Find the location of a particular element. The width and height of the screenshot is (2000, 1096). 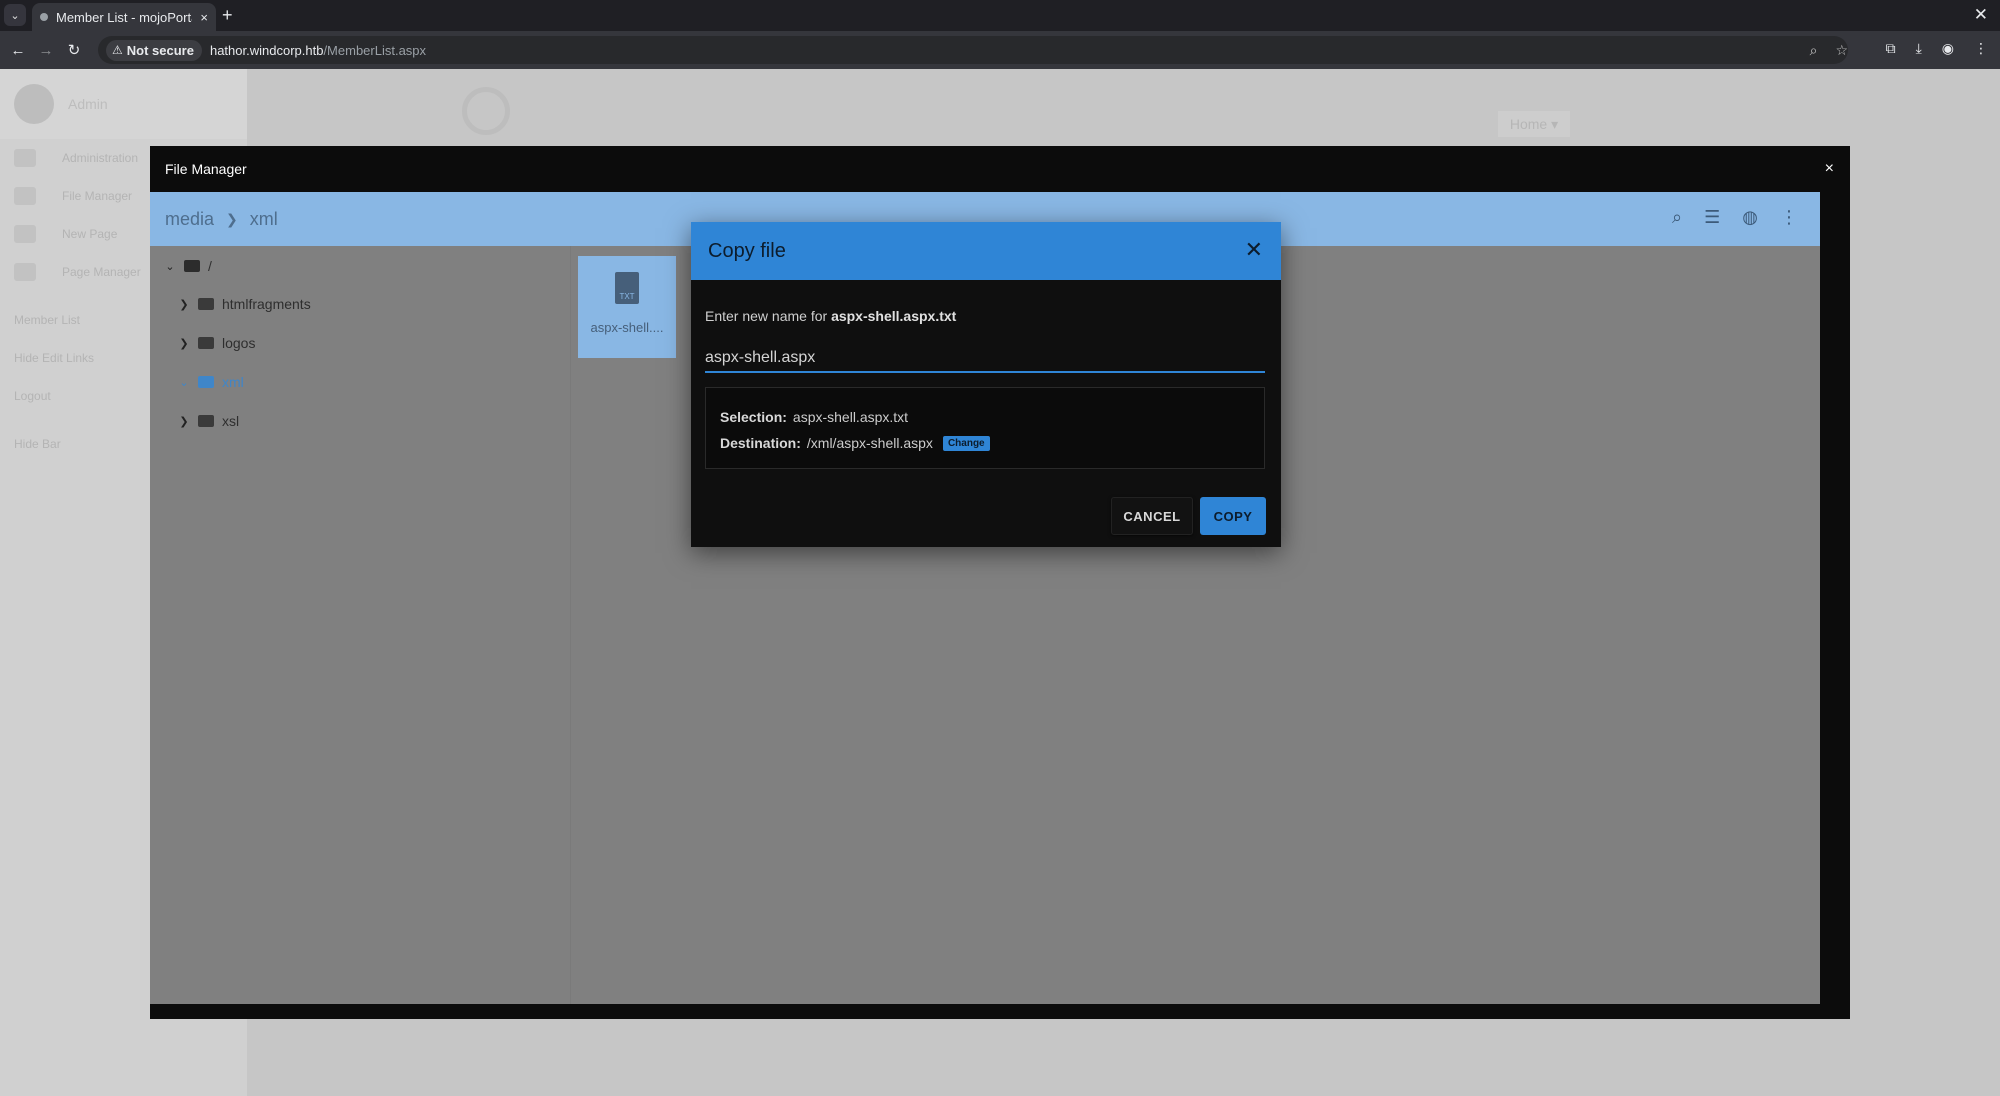

new-tab-button: + is located at coordinates (227, 15).